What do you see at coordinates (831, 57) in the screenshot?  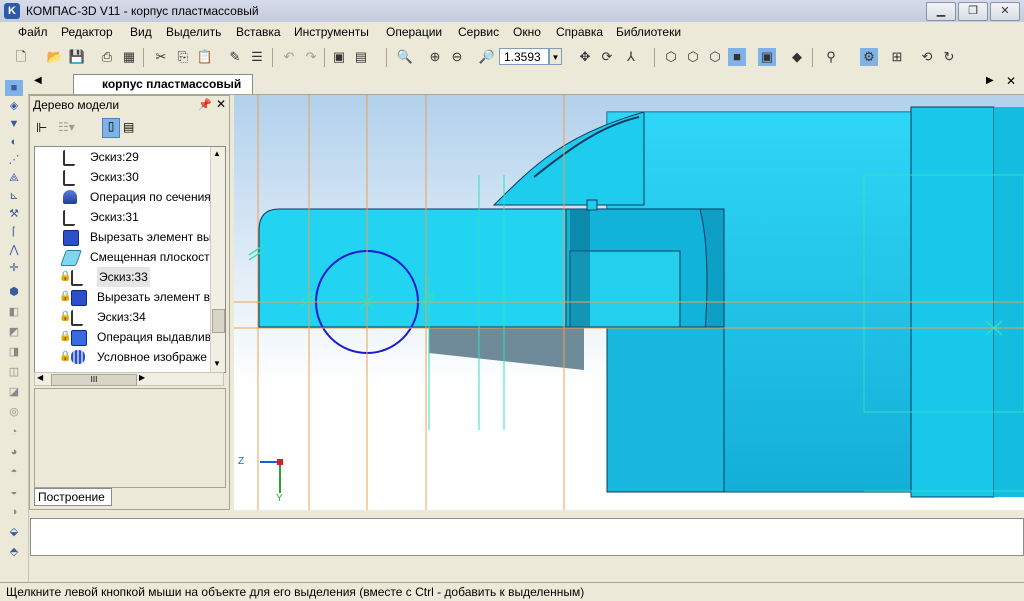 I see `filter-icon: ⚲` at bounding box center [831, 57].